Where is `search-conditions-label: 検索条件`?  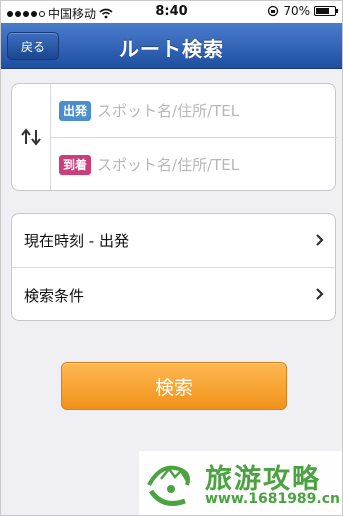 search-conditions-label: 検索条件 is located at coordinates (54, 295).